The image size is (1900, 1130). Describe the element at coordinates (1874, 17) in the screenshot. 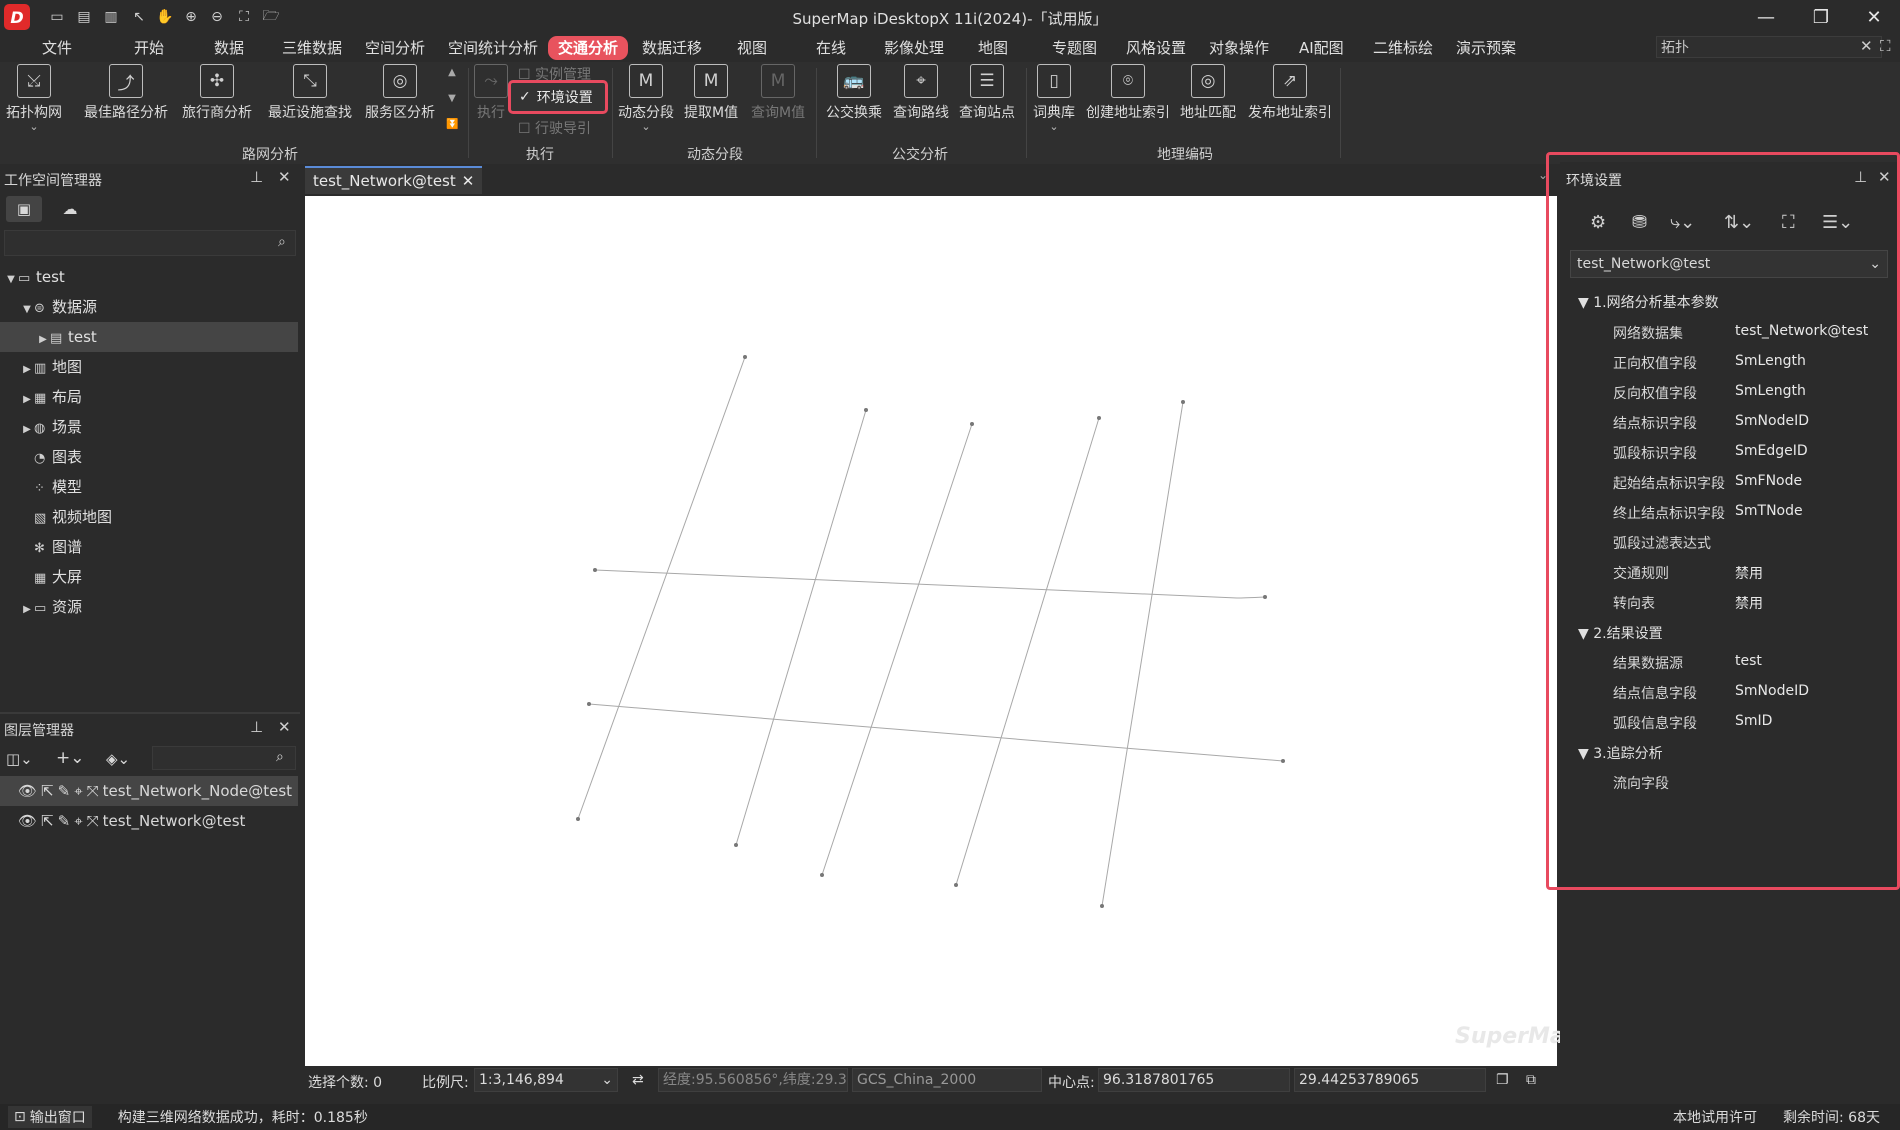

I see `close-window-icon: ✕` at that location.